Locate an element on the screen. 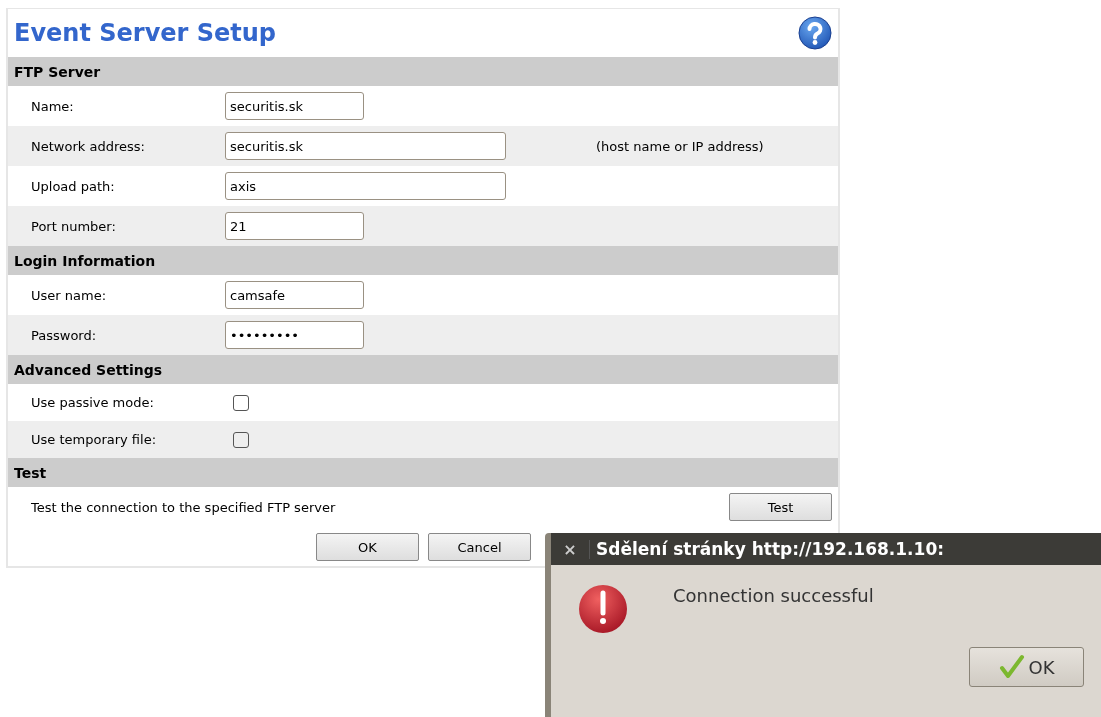  field-label: Port number: is located at coordinates (73, 226).